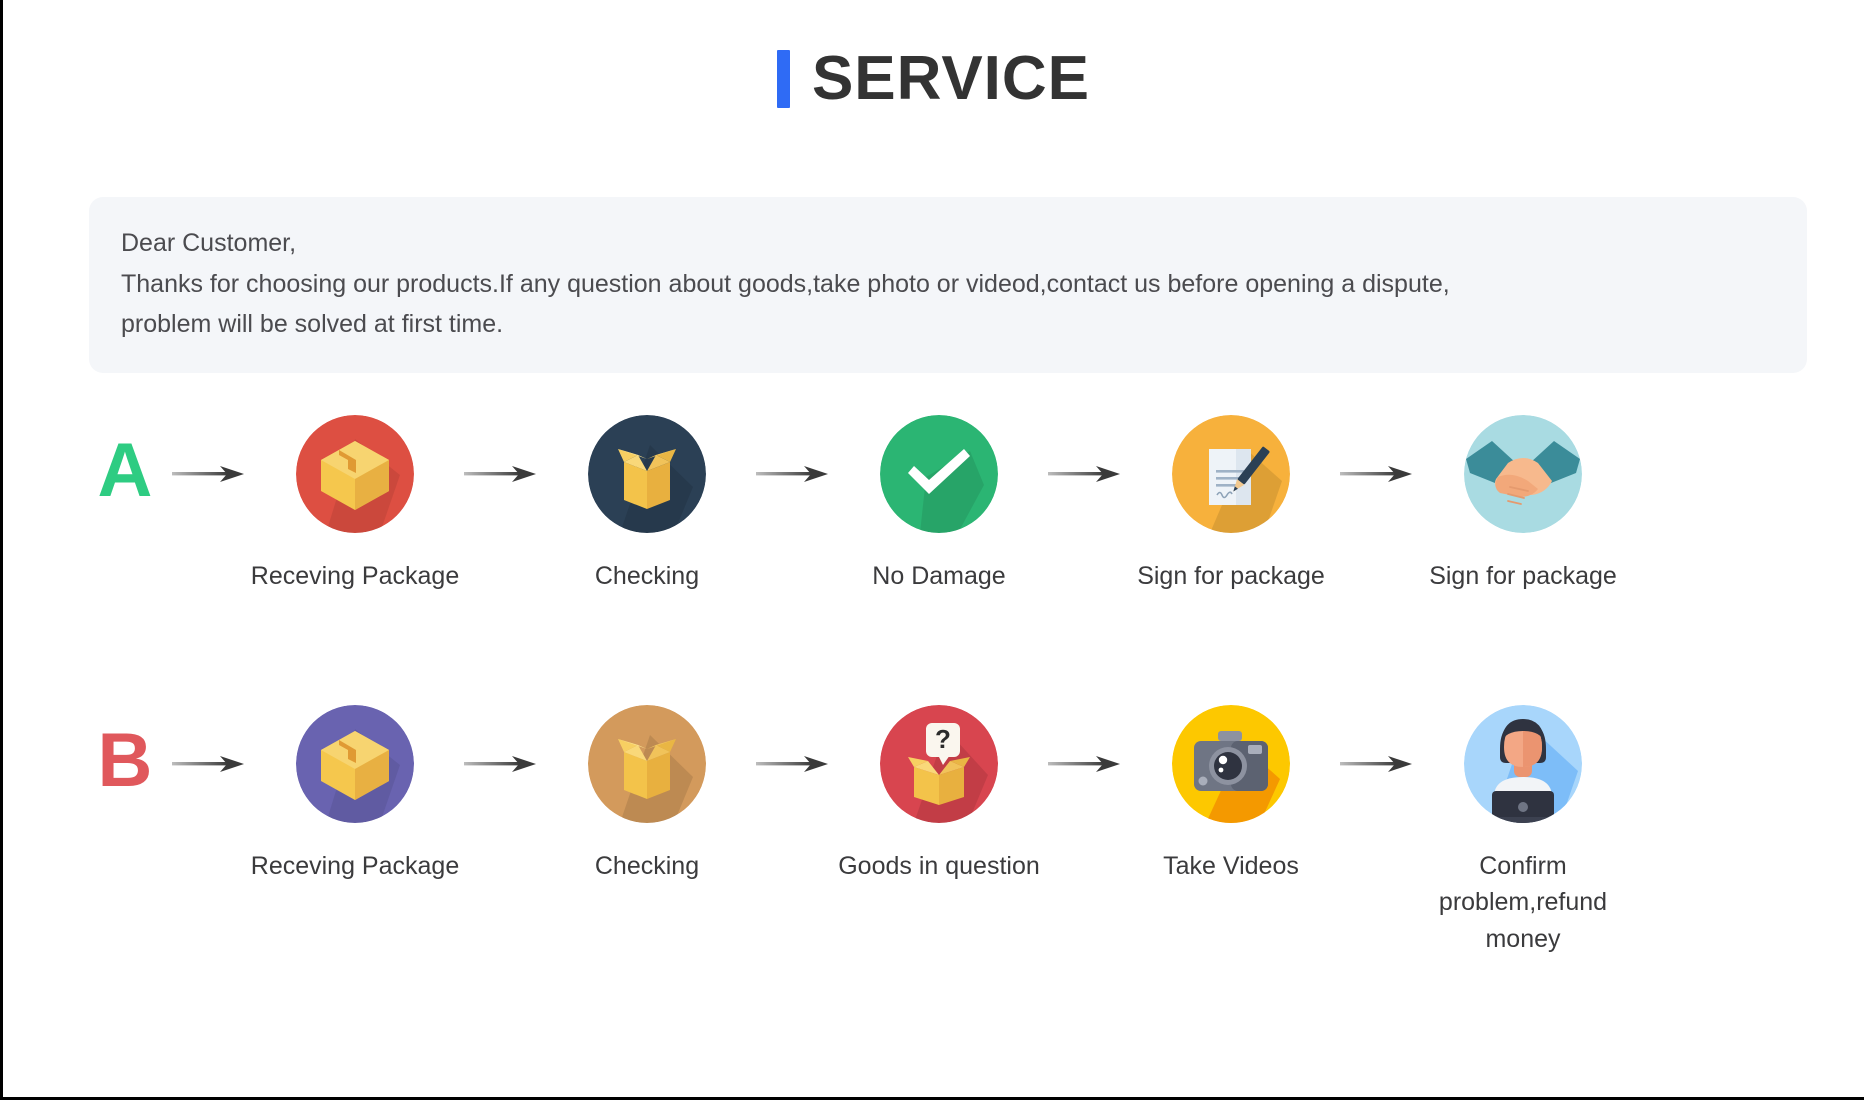 The height and width of the screenshot is (1100, 1864). What do you see at coordinates (1231, 764) in the screenshot?
I see `camera-icon` at bounding box center [1231, 764].